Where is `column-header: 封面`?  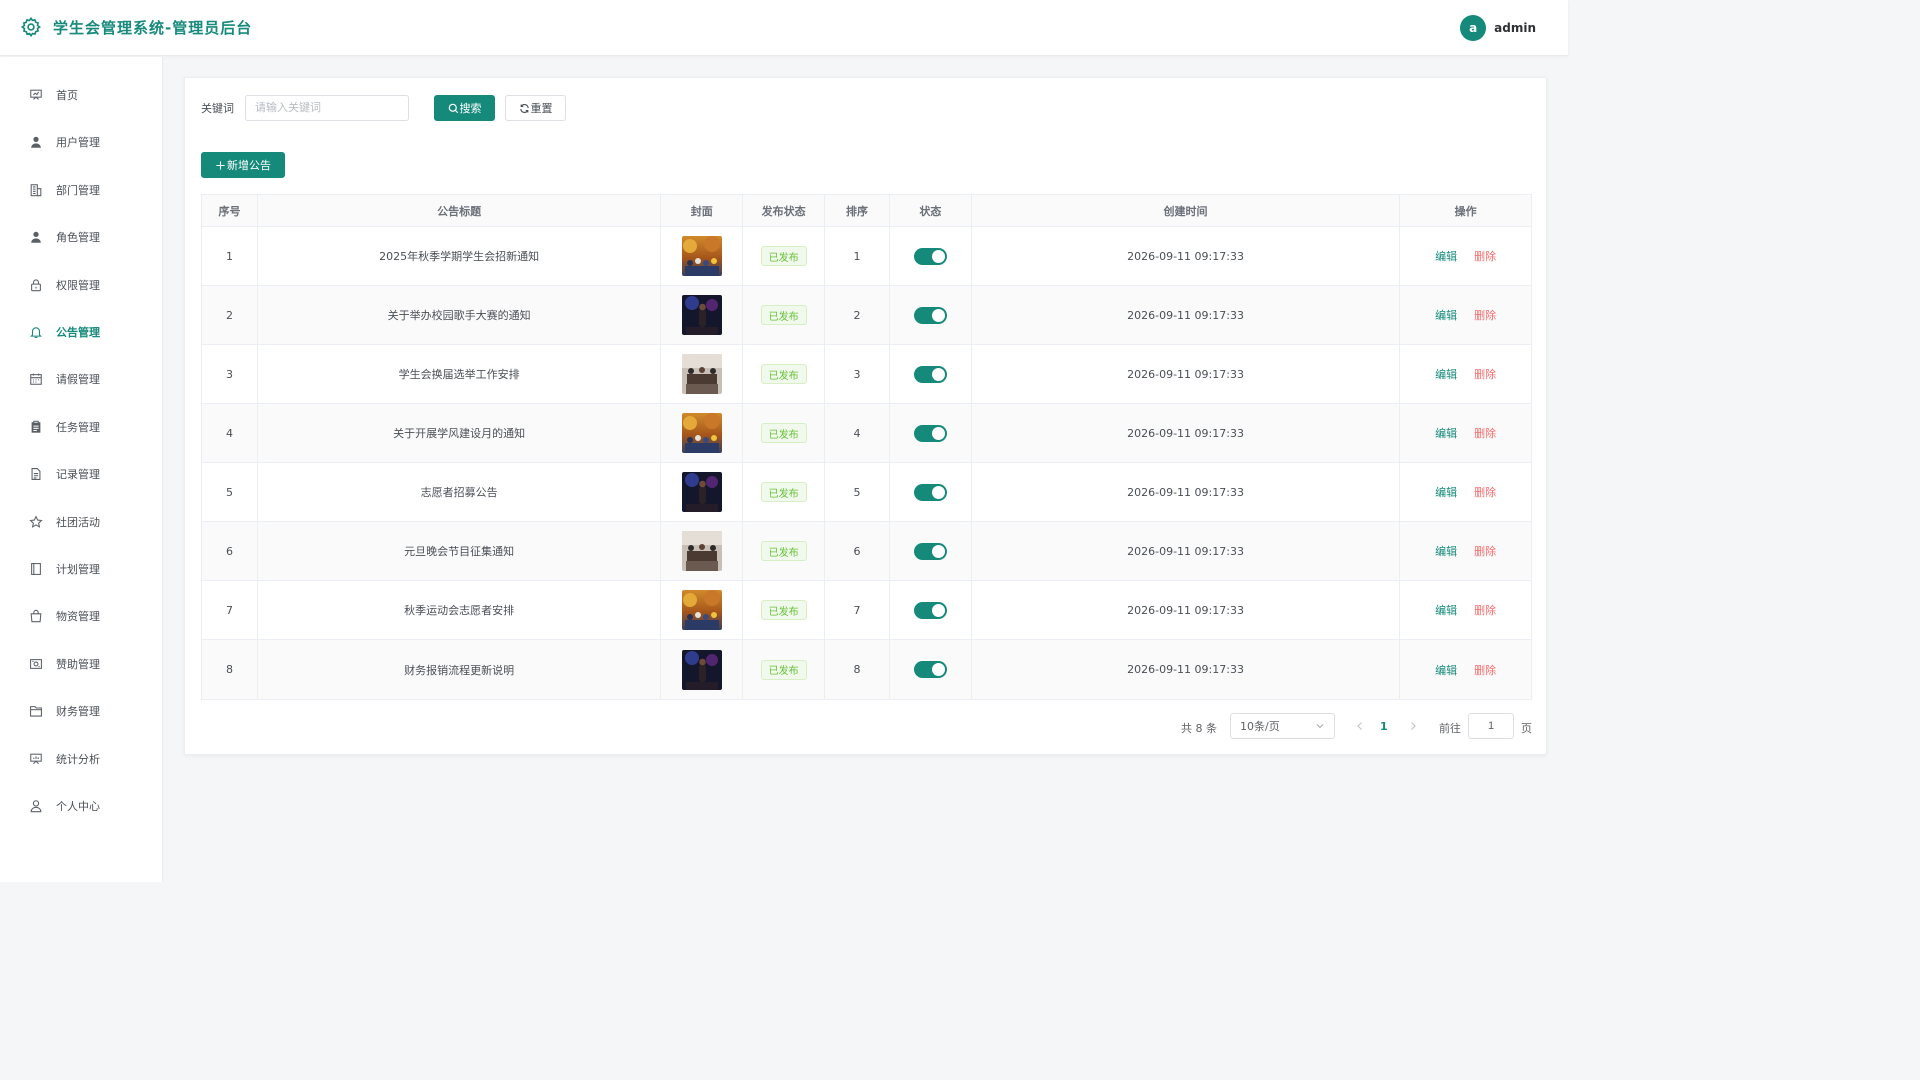
column-header: 封面 is located at coordinates (702, 210).